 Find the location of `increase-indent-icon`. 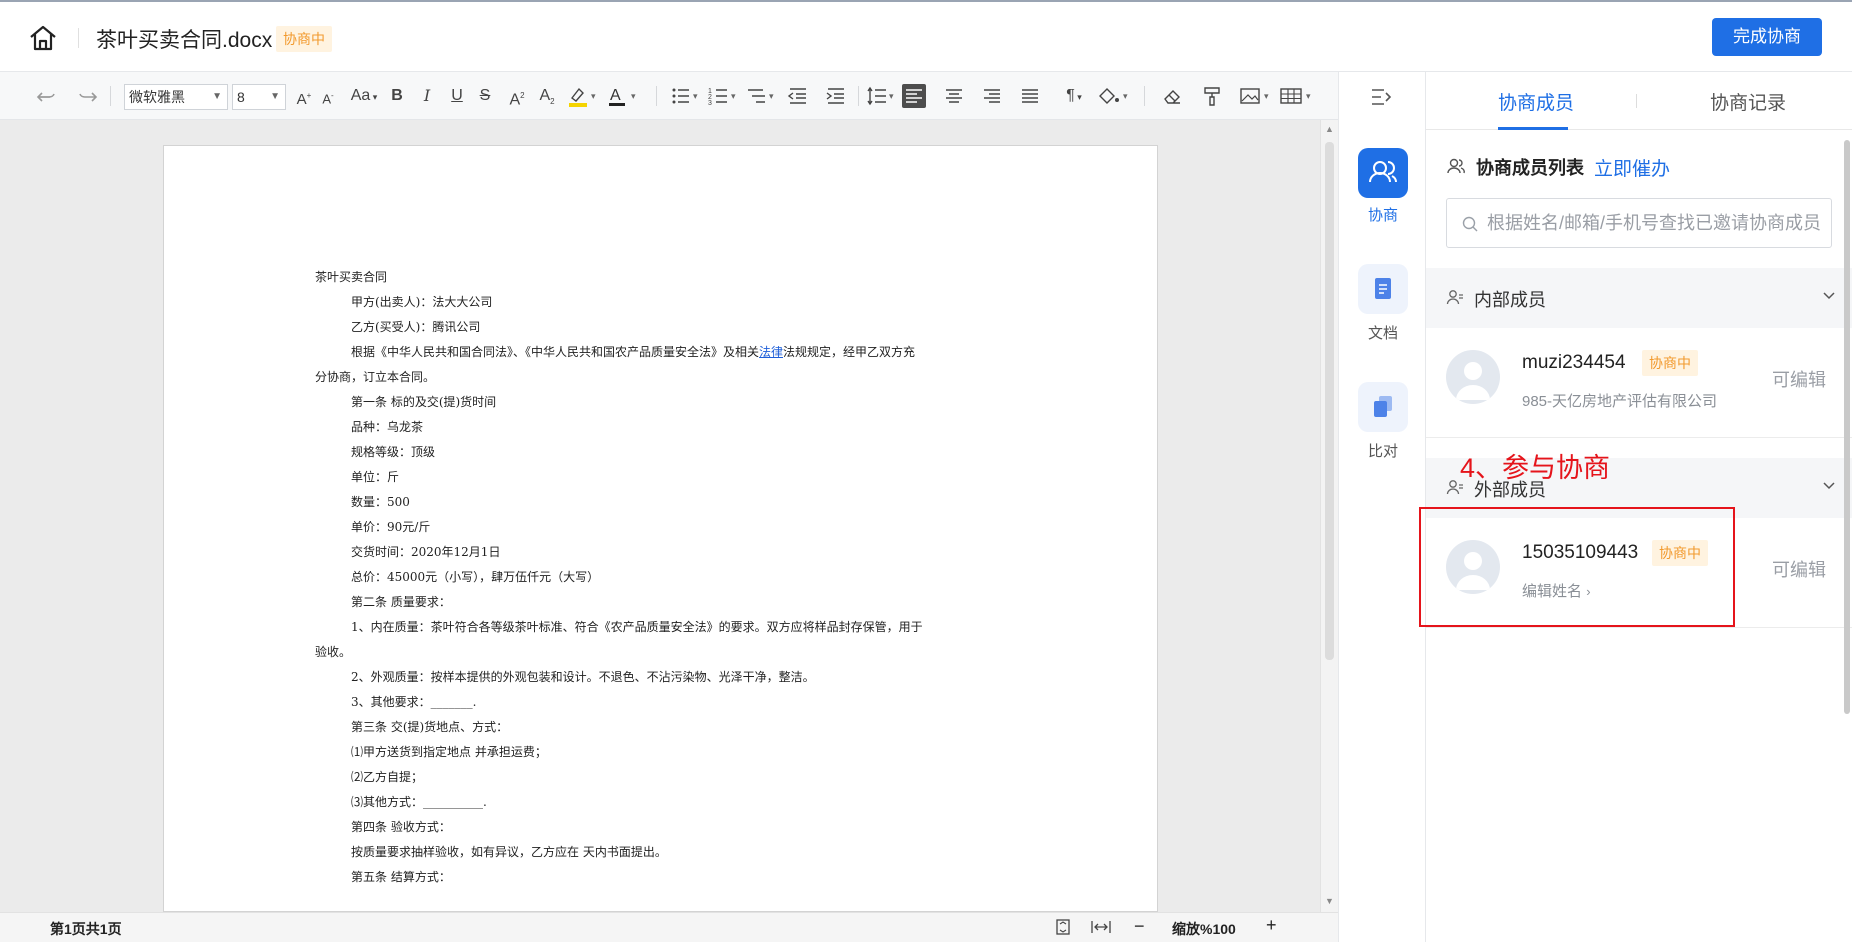

increase-indent-icon is located at coordinates (836, 96).